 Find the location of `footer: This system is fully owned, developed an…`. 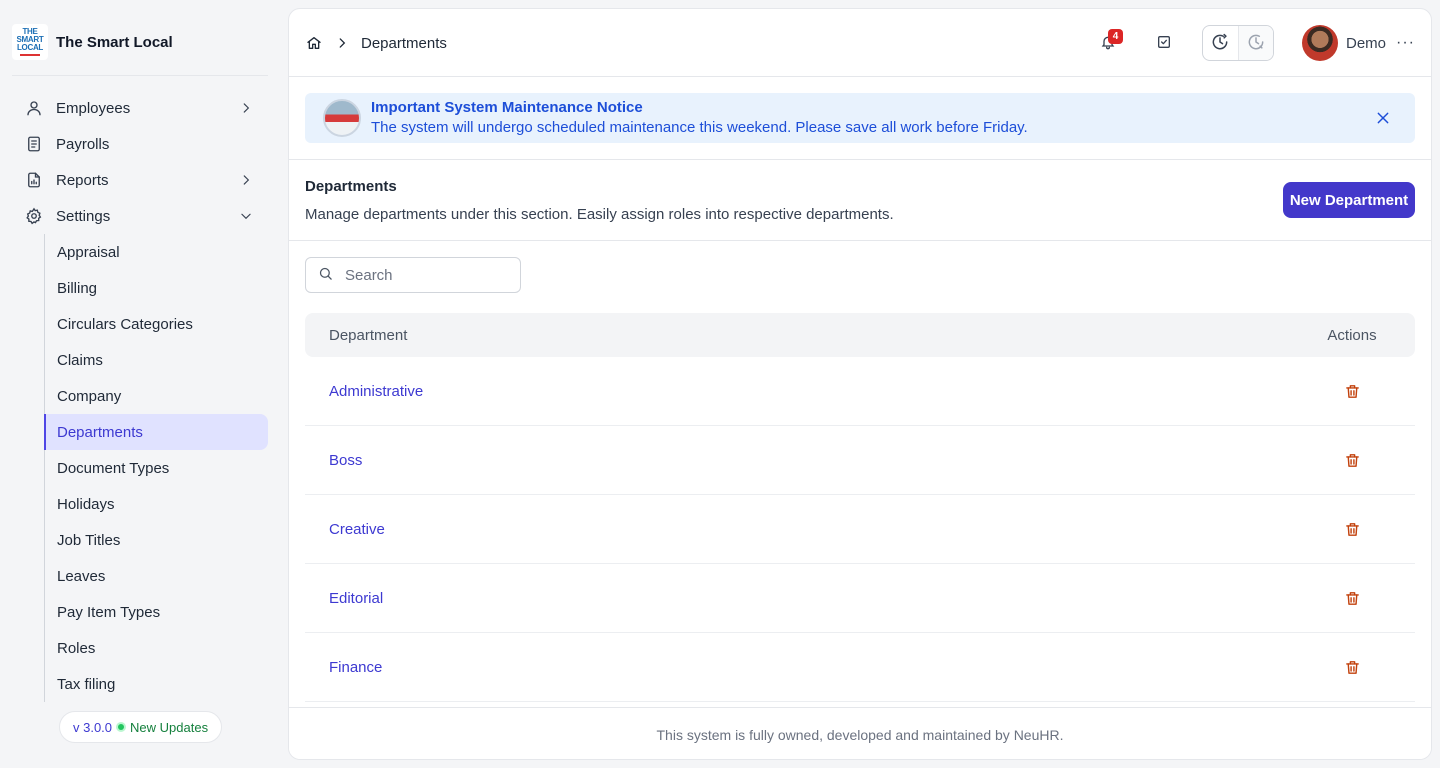

footer: This system is fully owned, developed an… is located at coordinates (860, 733).